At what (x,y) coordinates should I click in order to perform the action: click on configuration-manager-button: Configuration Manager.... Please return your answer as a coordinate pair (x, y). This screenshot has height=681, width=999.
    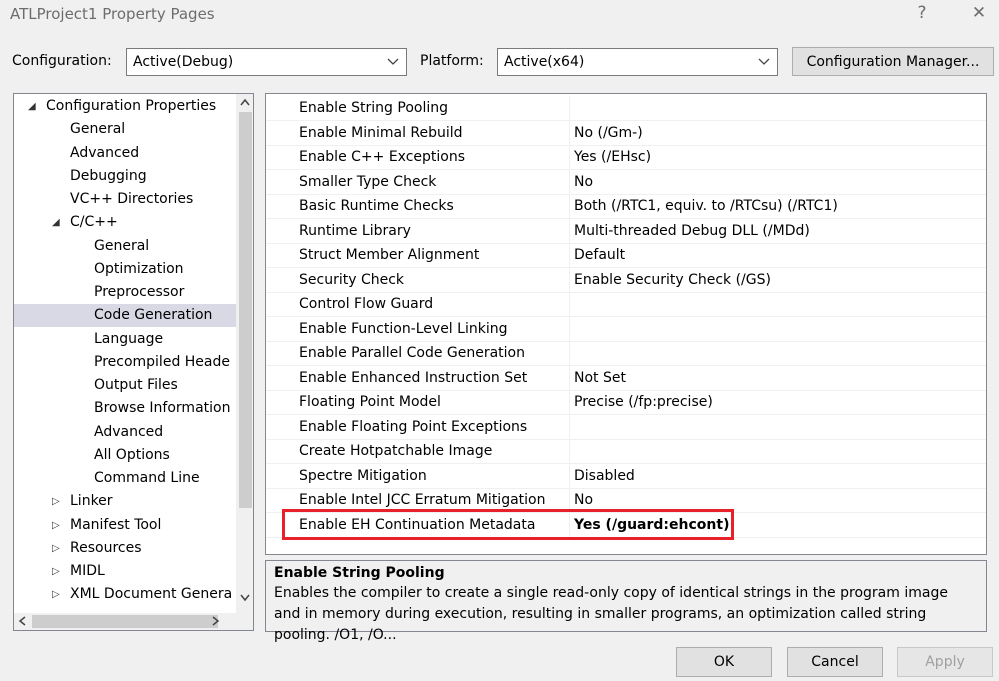
    Looking at the image, I should click on (893, 61).